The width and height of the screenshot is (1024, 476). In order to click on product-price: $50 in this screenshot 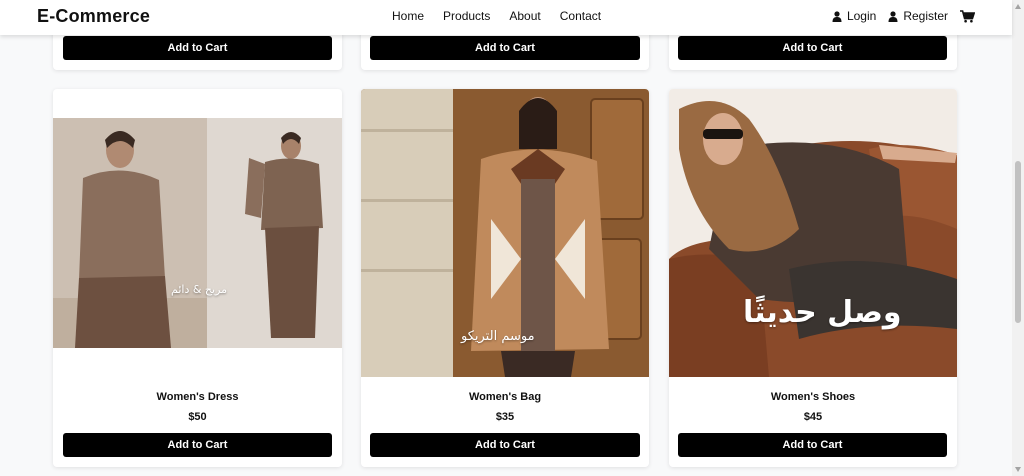, I will do `click(197, 417)`.